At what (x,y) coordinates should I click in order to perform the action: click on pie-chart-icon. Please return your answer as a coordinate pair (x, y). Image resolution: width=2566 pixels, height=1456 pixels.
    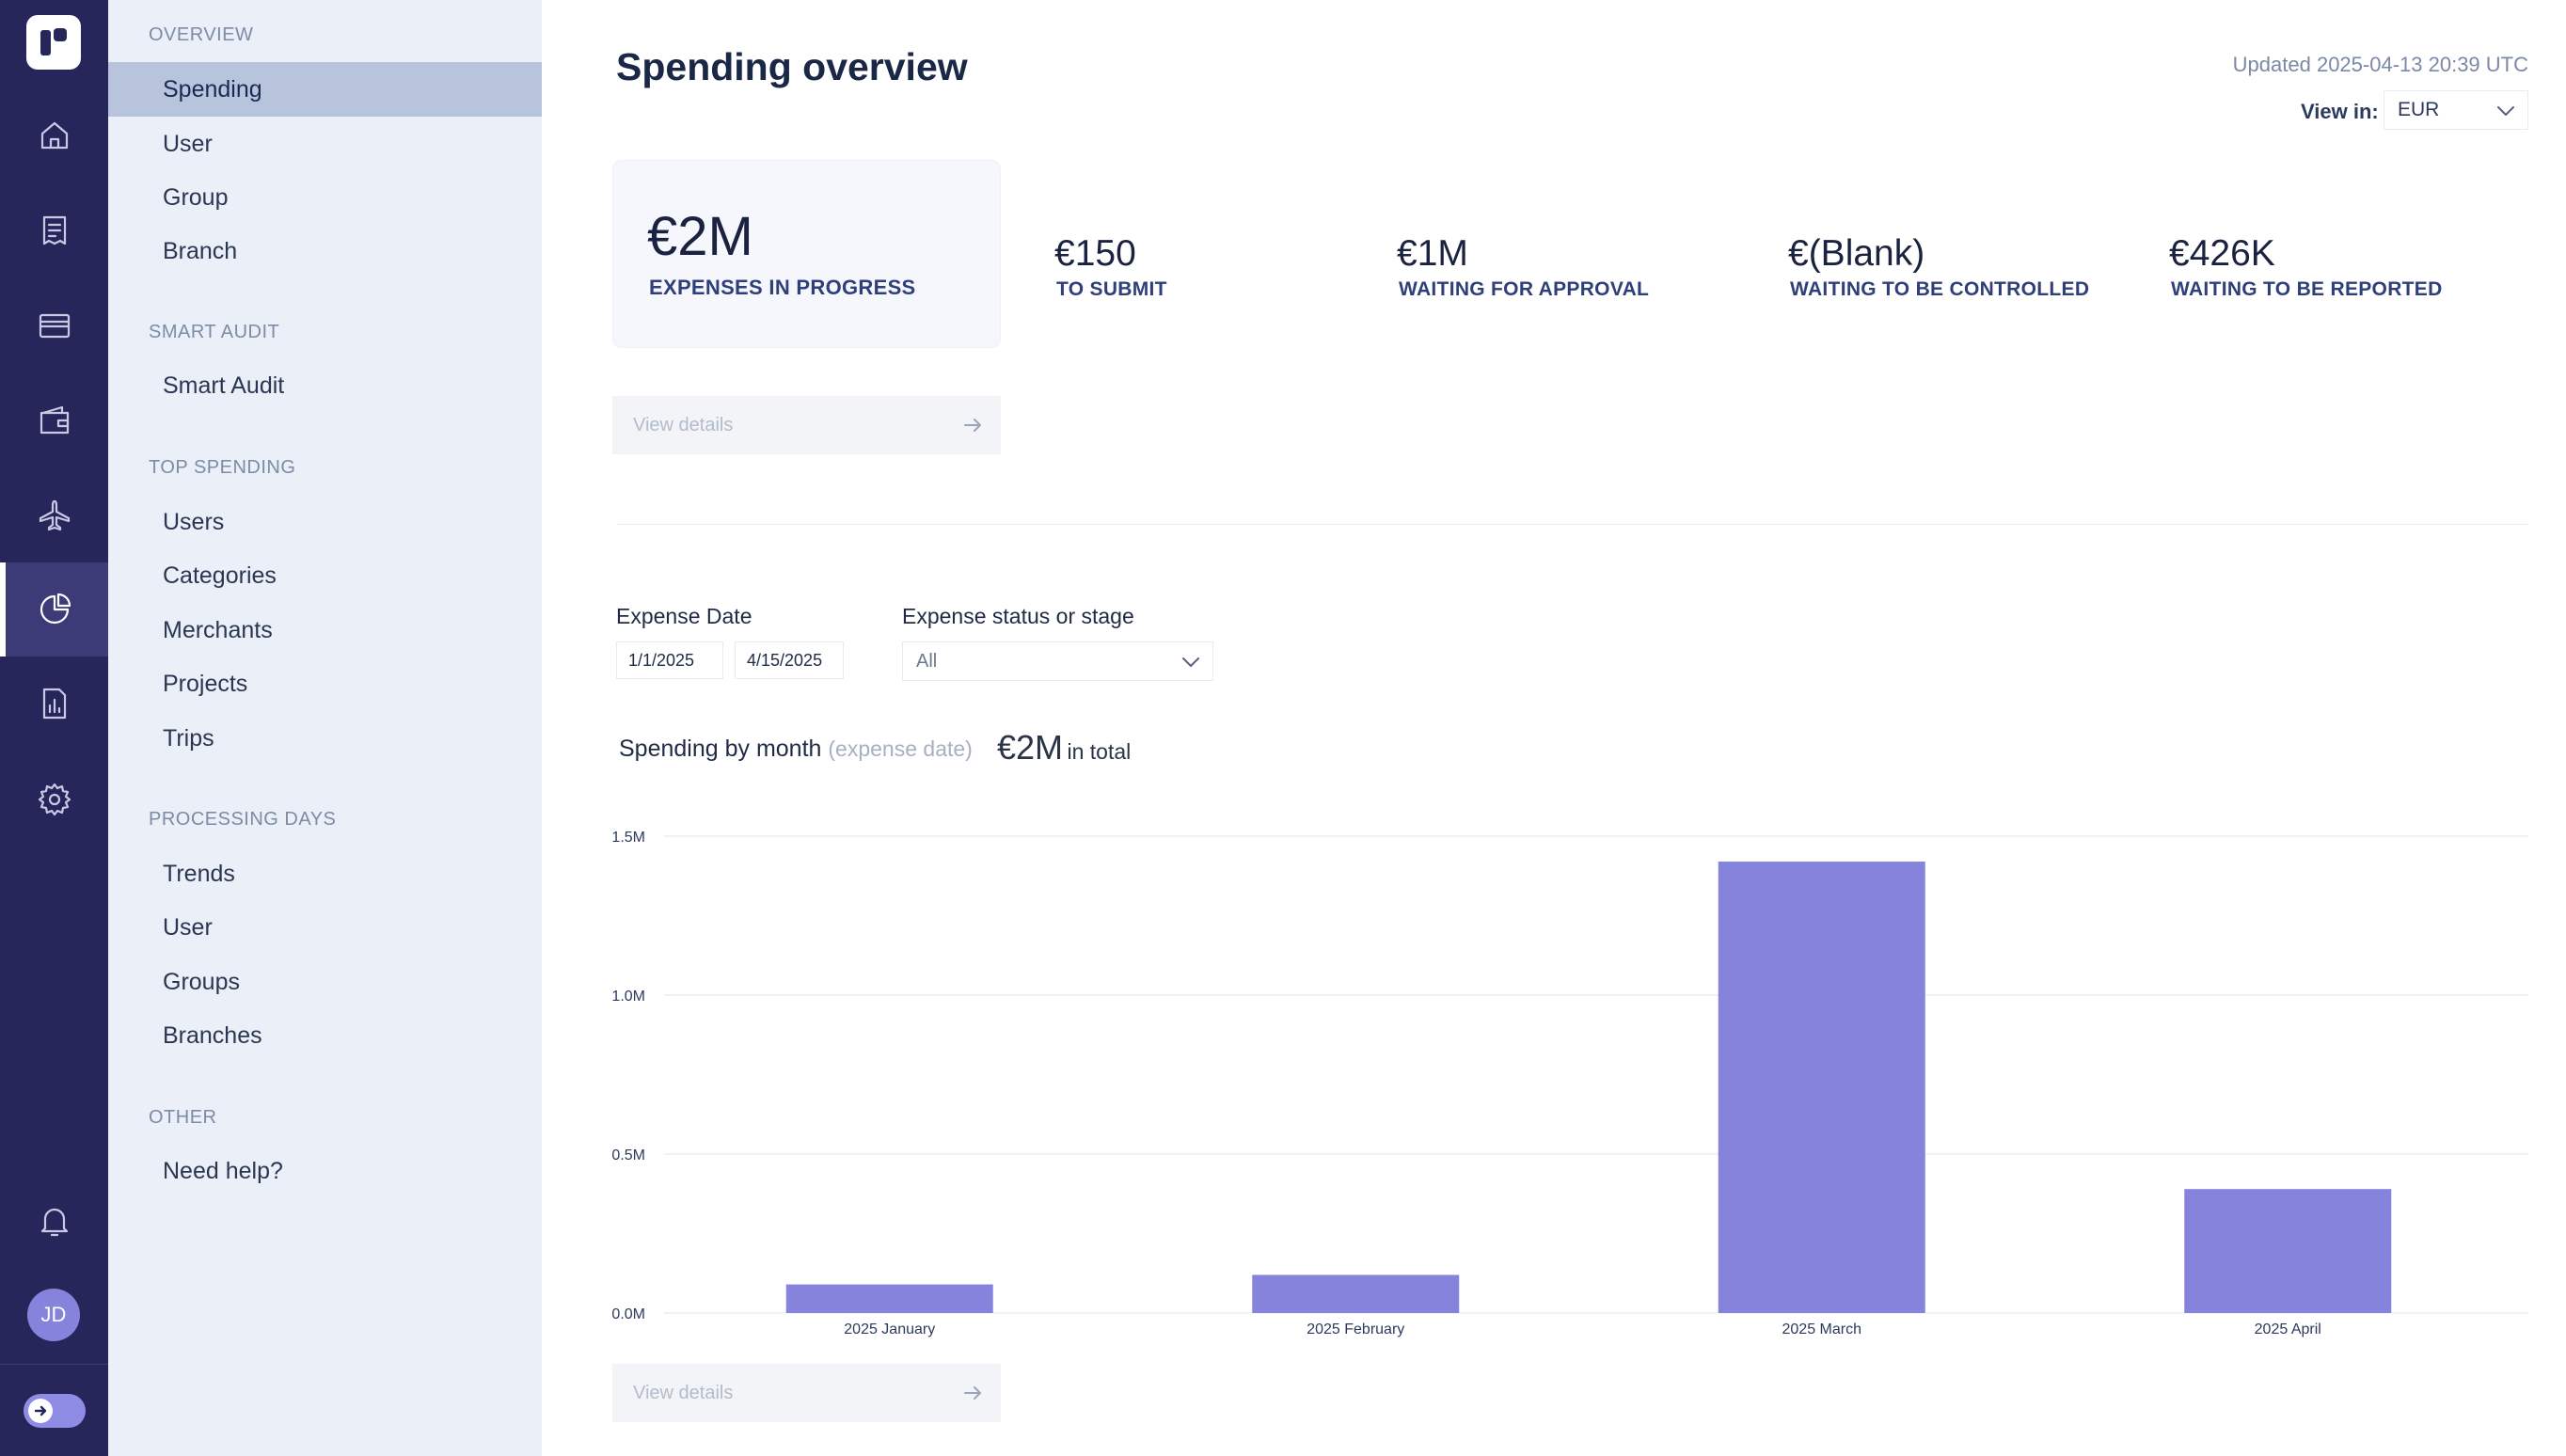
    Looking at the image, I should click on (54, 609).